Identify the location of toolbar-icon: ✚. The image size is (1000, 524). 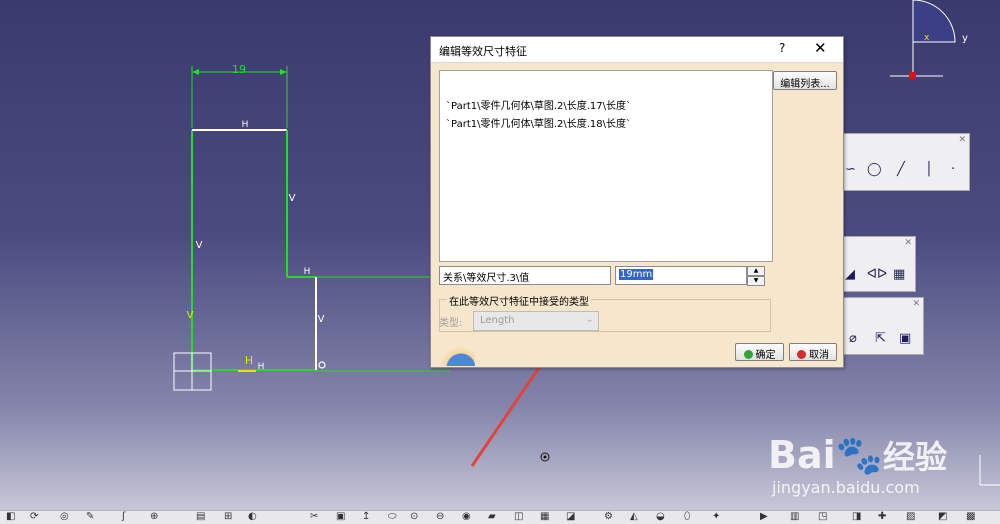
(882, 516).